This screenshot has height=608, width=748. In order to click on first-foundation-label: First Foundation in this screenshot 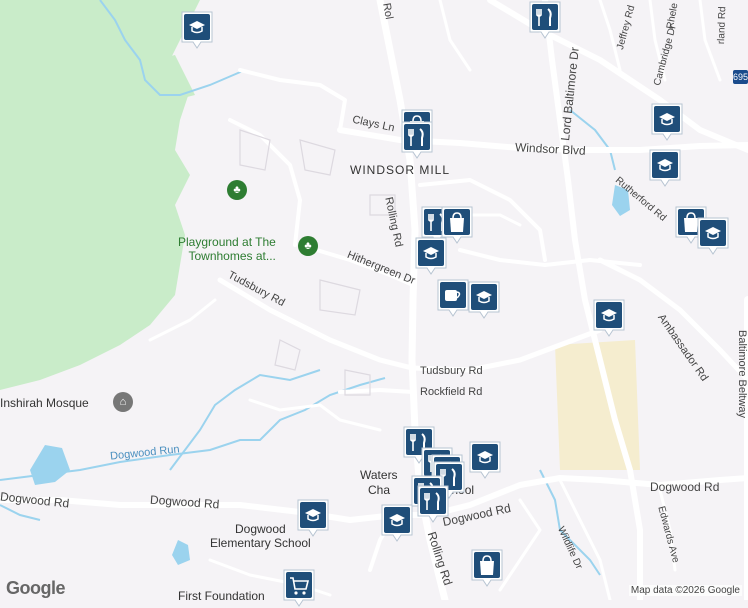, I will do `click(221, 596)`.